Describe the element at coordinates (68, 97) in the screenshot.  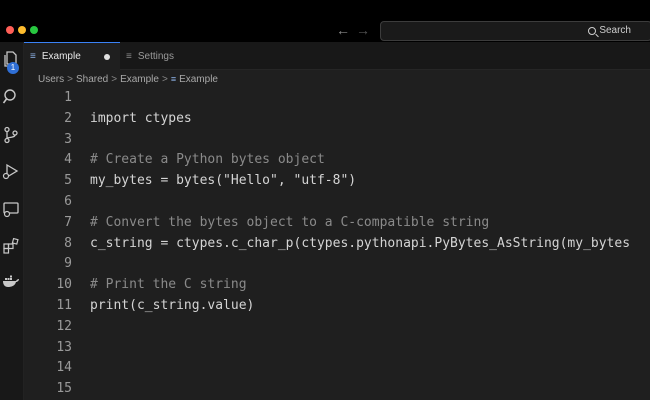
I see `line-number: 1` at that location.